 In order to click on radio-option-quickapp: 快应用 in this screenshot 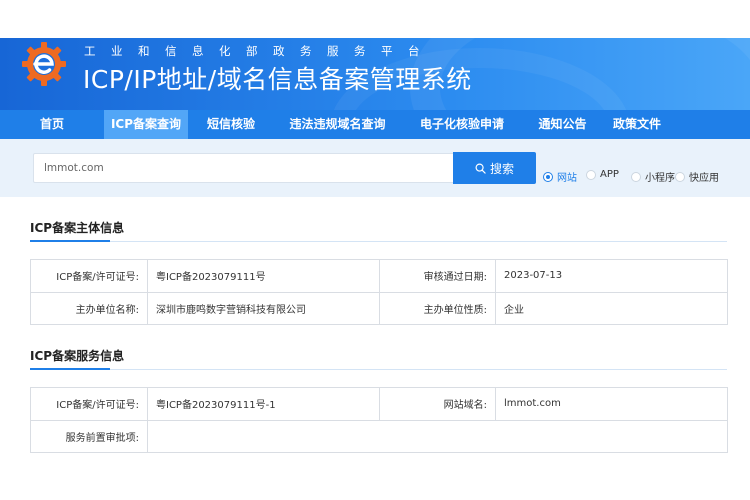, I will do `click(697, 176)`.